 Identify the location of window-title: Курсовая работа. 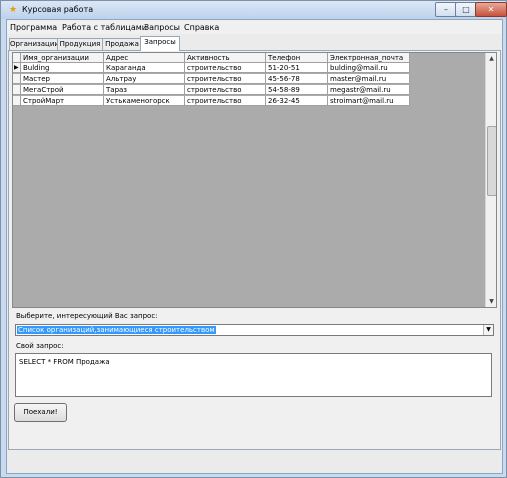
(58, 9).